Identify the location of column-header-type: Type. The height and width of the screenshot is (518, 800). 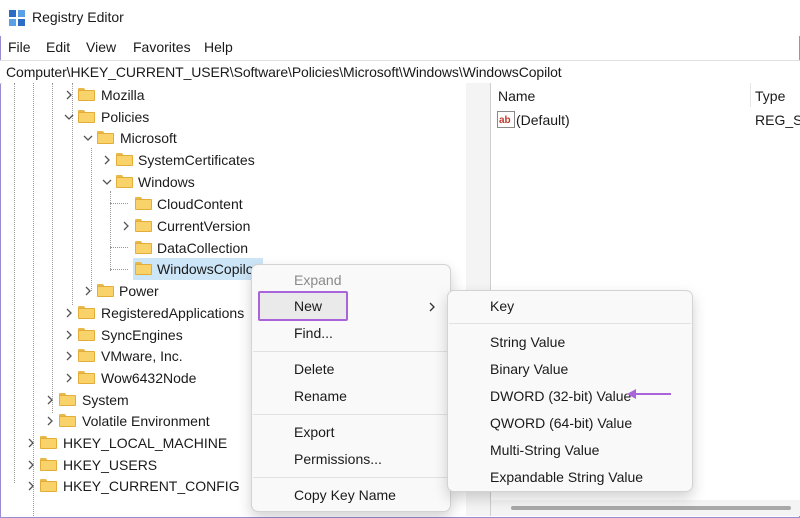
(770, 96).